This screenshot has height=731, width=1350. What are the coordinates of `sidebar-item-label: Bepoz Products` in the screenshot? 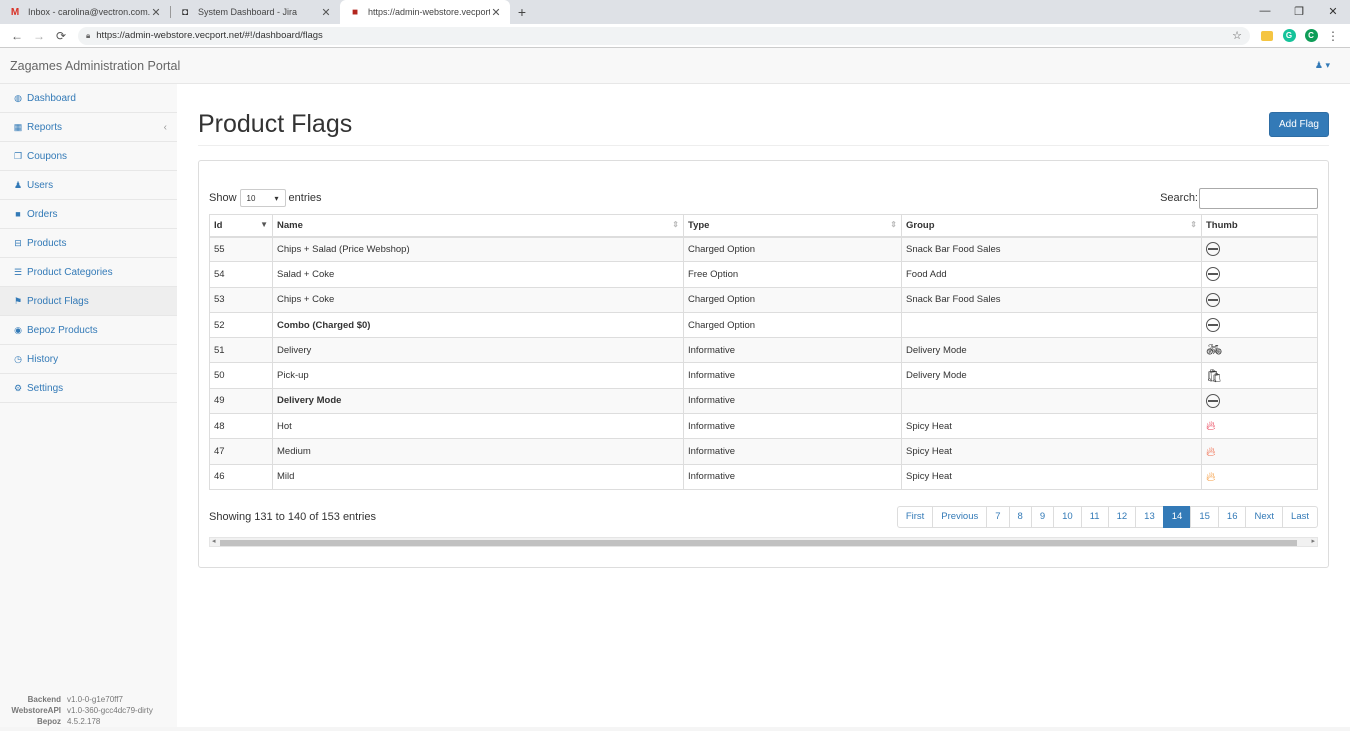 It's located at (62, 330).